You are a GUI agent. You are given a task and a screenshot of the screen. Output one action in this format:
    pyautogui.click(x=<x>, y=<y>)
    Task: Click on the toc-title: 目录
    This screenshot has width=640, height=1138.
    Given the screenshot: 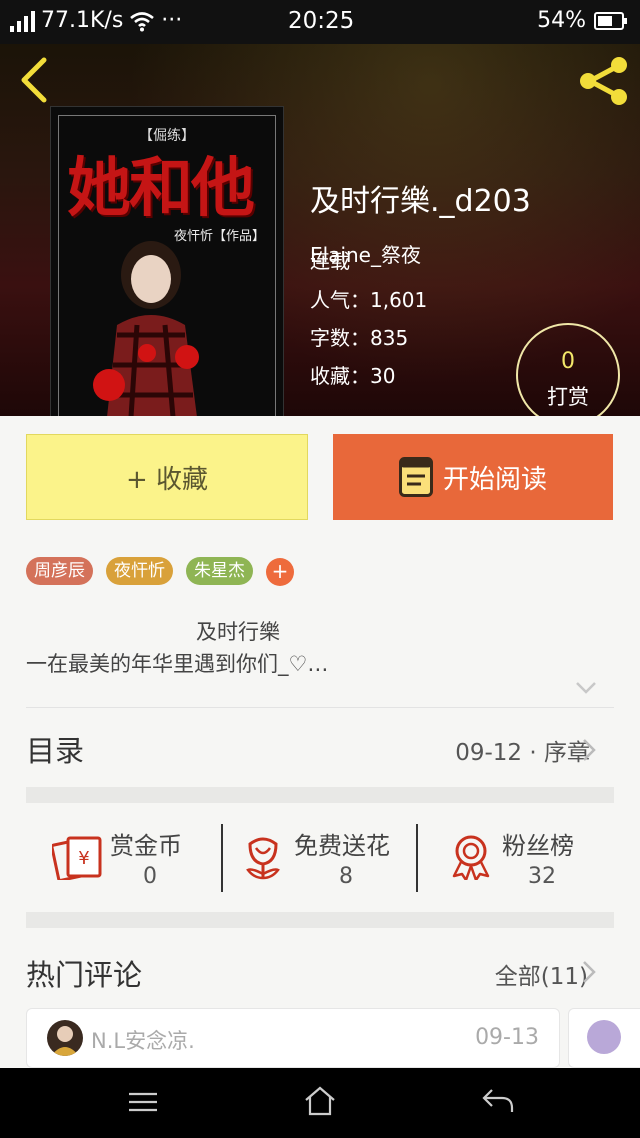 What is the action you would take?
    pyautogui.click(x=55, y=749)
    